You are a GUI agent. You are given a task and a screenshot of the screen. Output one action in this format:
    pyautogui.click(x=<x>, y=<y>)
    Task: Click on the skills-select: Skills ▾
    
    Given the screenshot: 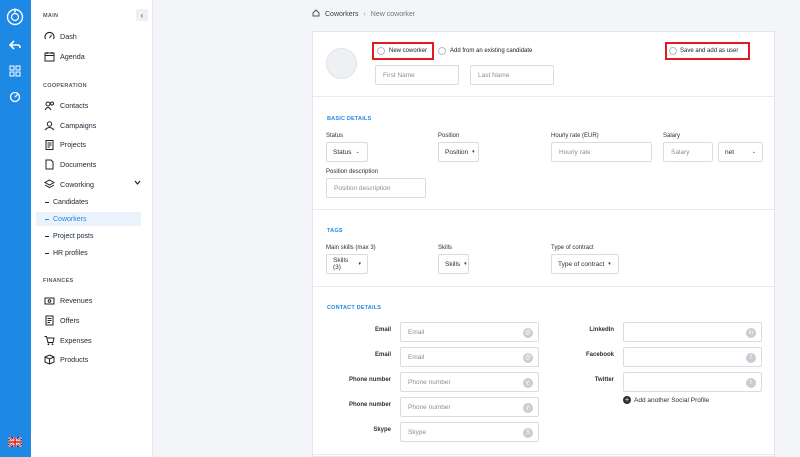 What is the action you would take?
    pyautogui.click(x=453, y=264)
    